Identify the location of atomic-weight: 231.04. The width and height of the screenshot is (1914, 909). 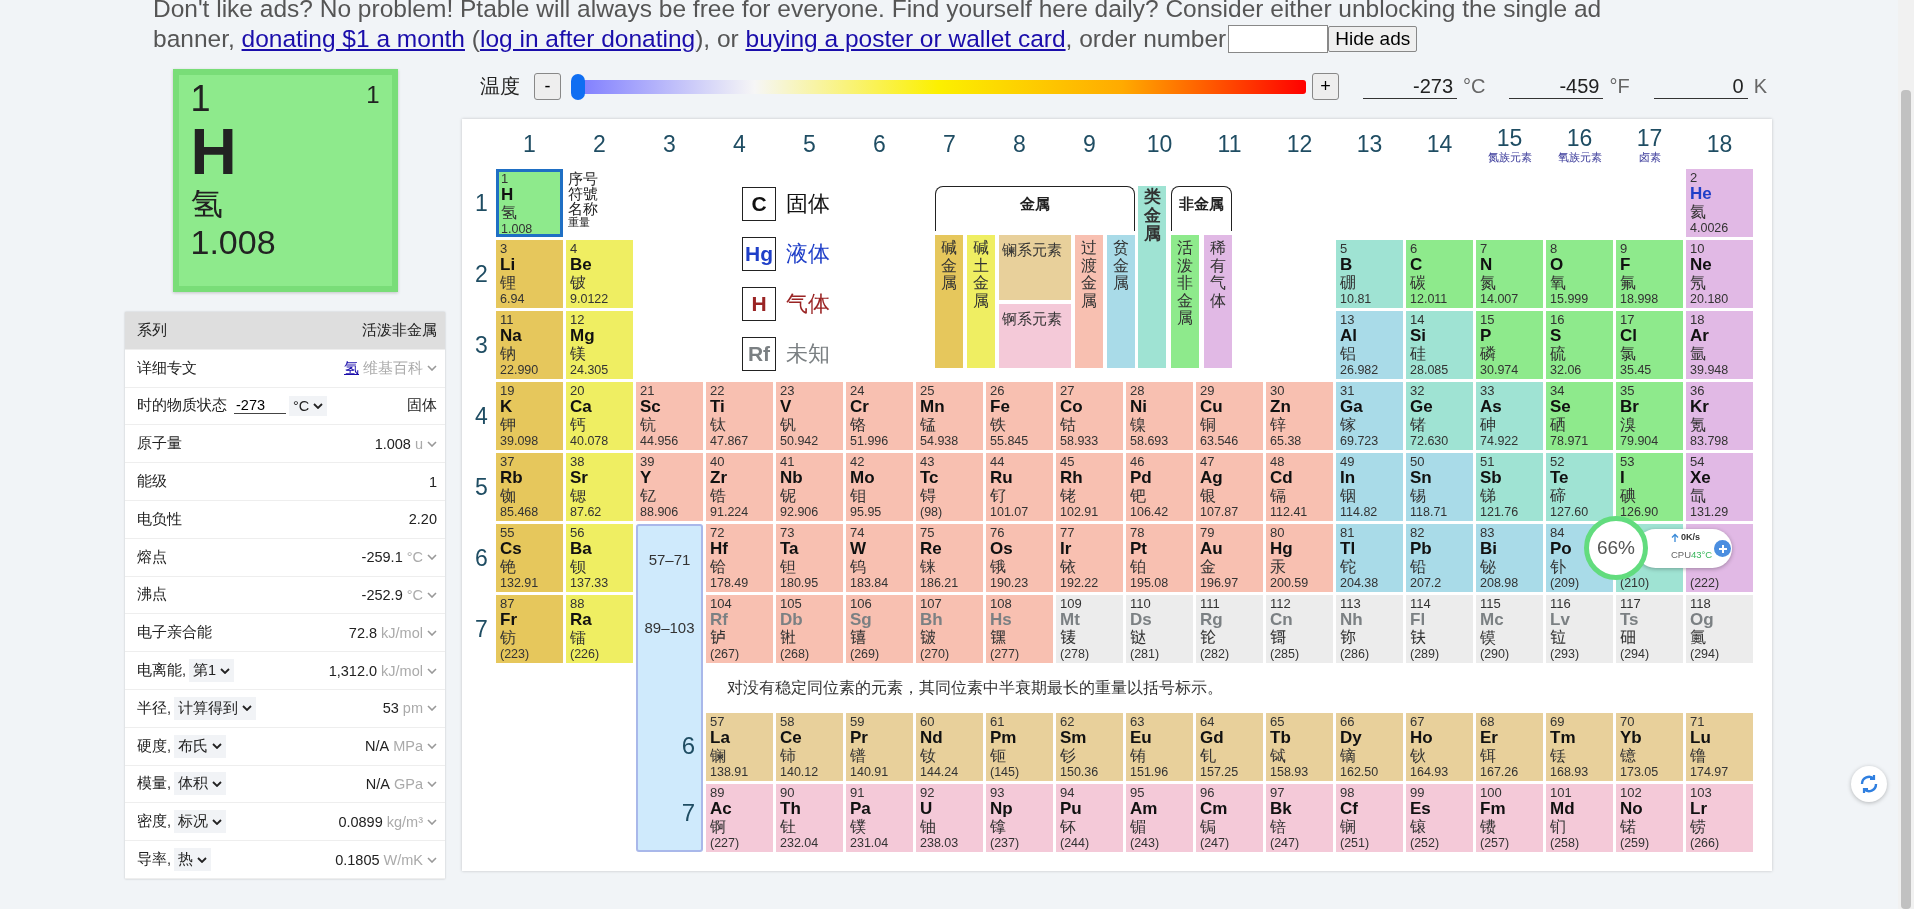
(869, 843).